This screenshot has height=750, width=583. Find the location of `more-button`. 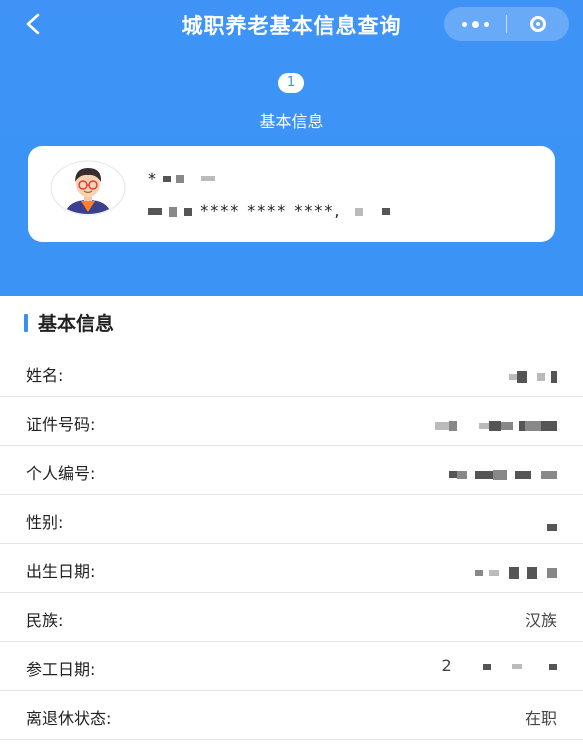

more-button is located at coordinates (475, 24).